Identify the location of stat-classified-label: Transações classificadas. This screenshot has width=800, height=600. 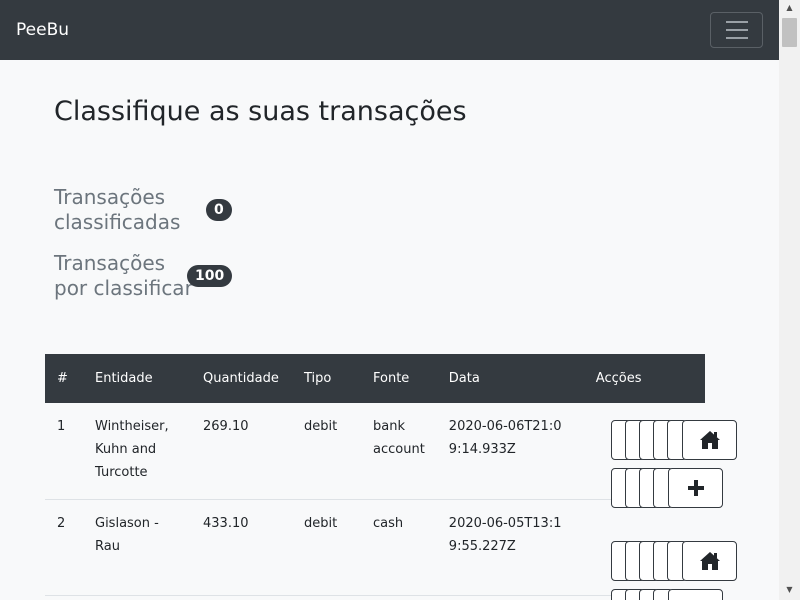
(117, 209).